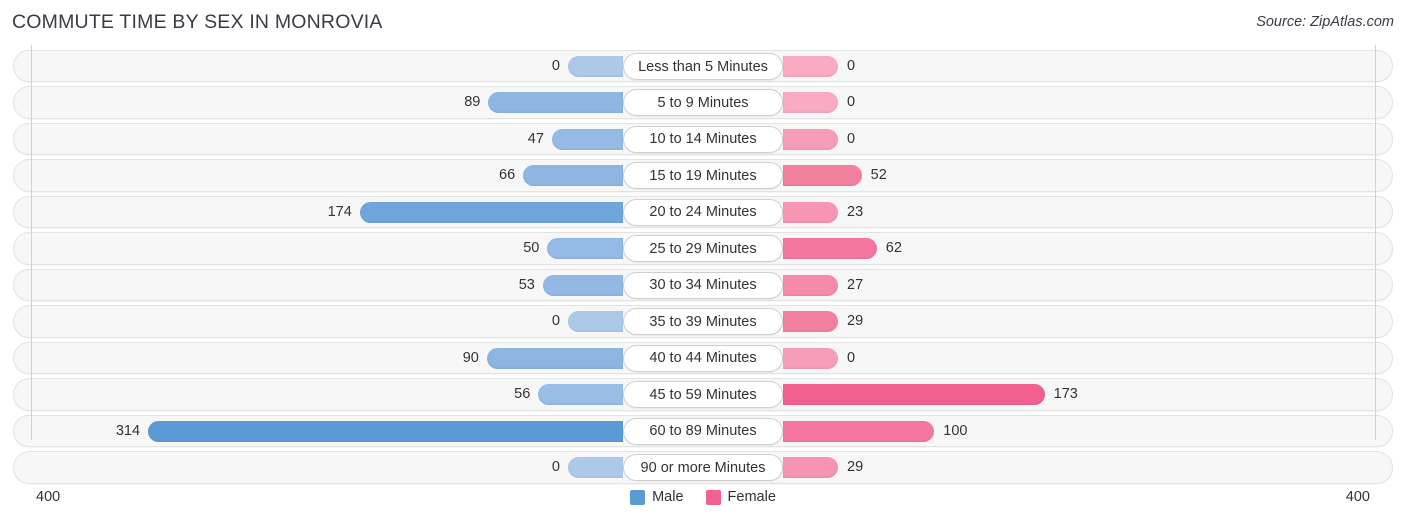 This screenshot has width=1406, height=523. Describe the element at coordinates (526, 284) in the screenshot. I see `male-value-label: 53` at that location.